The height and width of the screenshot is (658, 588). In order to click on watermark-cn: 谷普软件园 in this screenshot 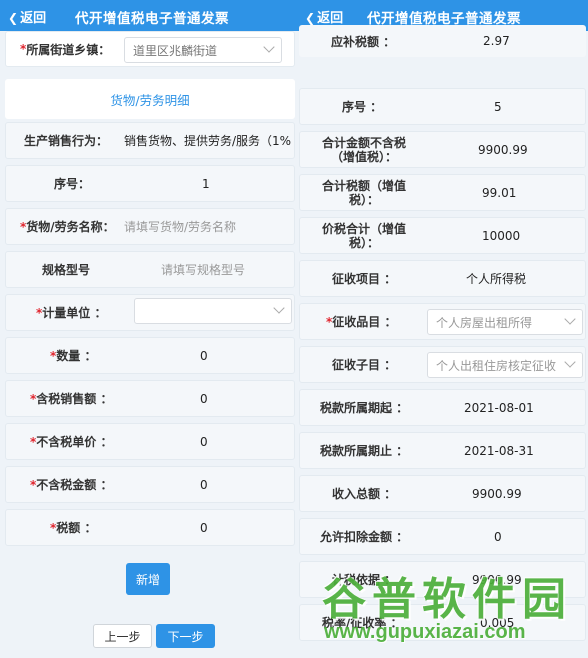, I will do `click(447, 599)`.